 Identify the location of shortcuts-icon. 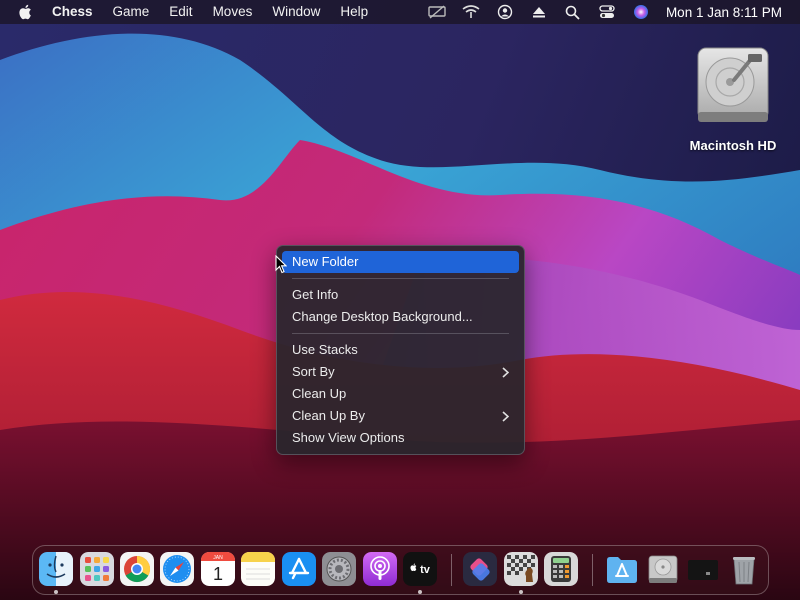
(480, 569).